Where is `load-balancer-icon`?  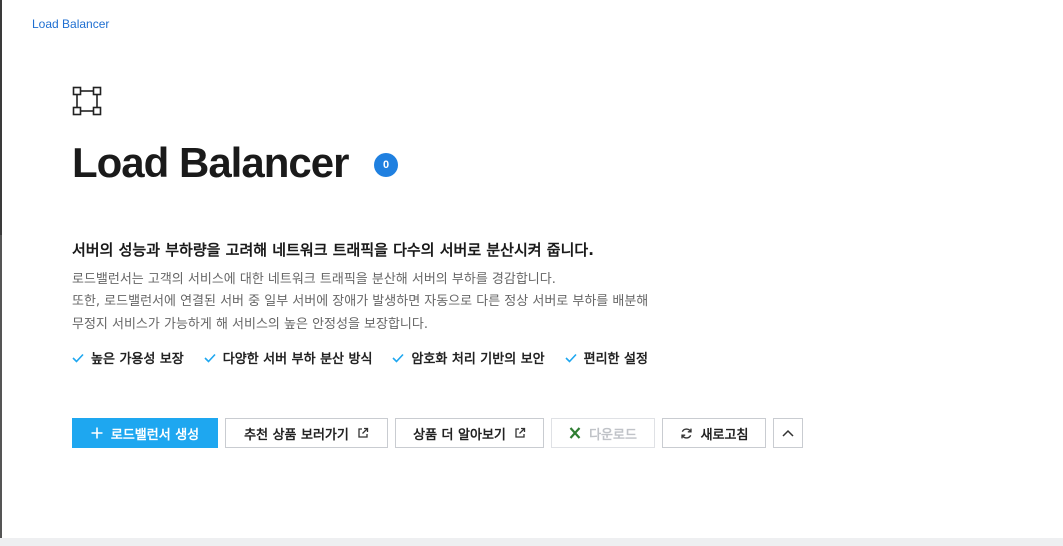
load-balancer-icon is located at coordinates (87, 101).